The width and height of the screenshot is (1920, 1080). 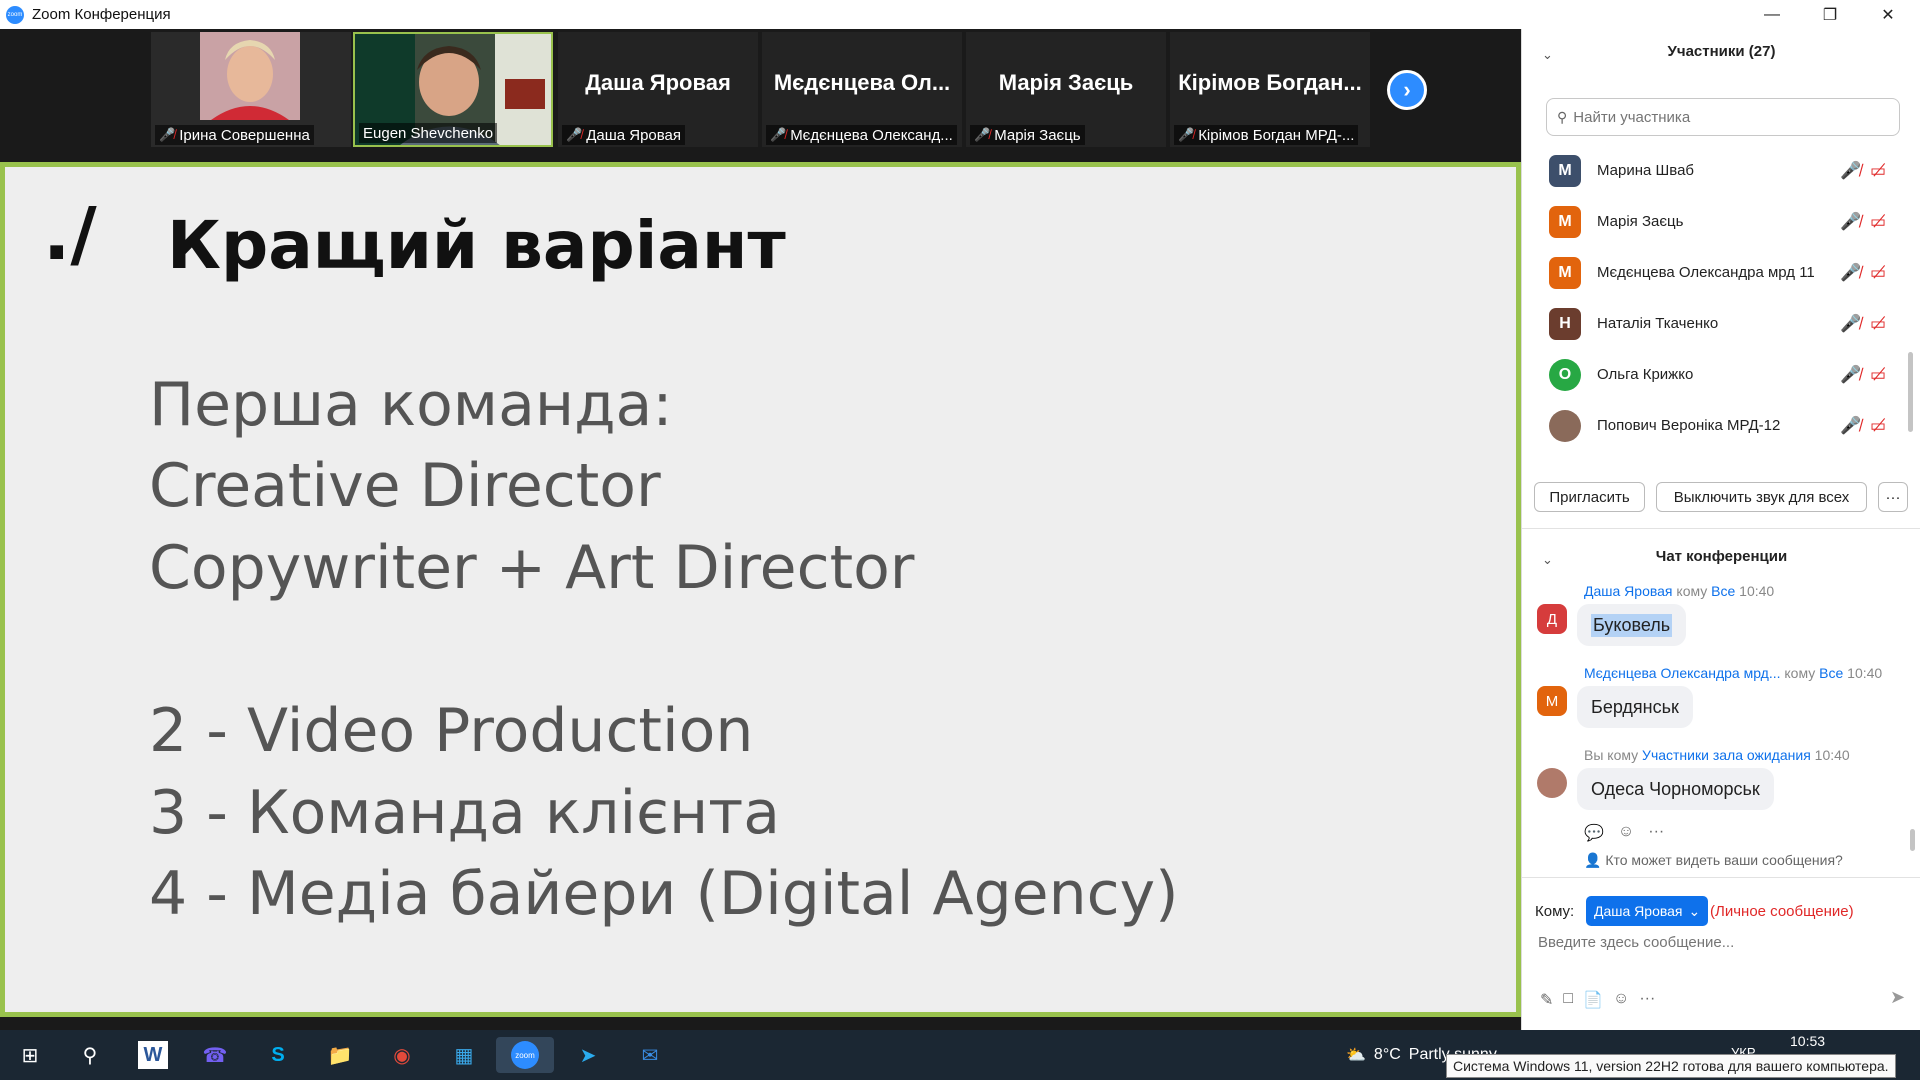 What do you see at coordinates (1757, 591) in the screenshot?
I see `message-time: 10:40` at bounding box center [1757, 591].